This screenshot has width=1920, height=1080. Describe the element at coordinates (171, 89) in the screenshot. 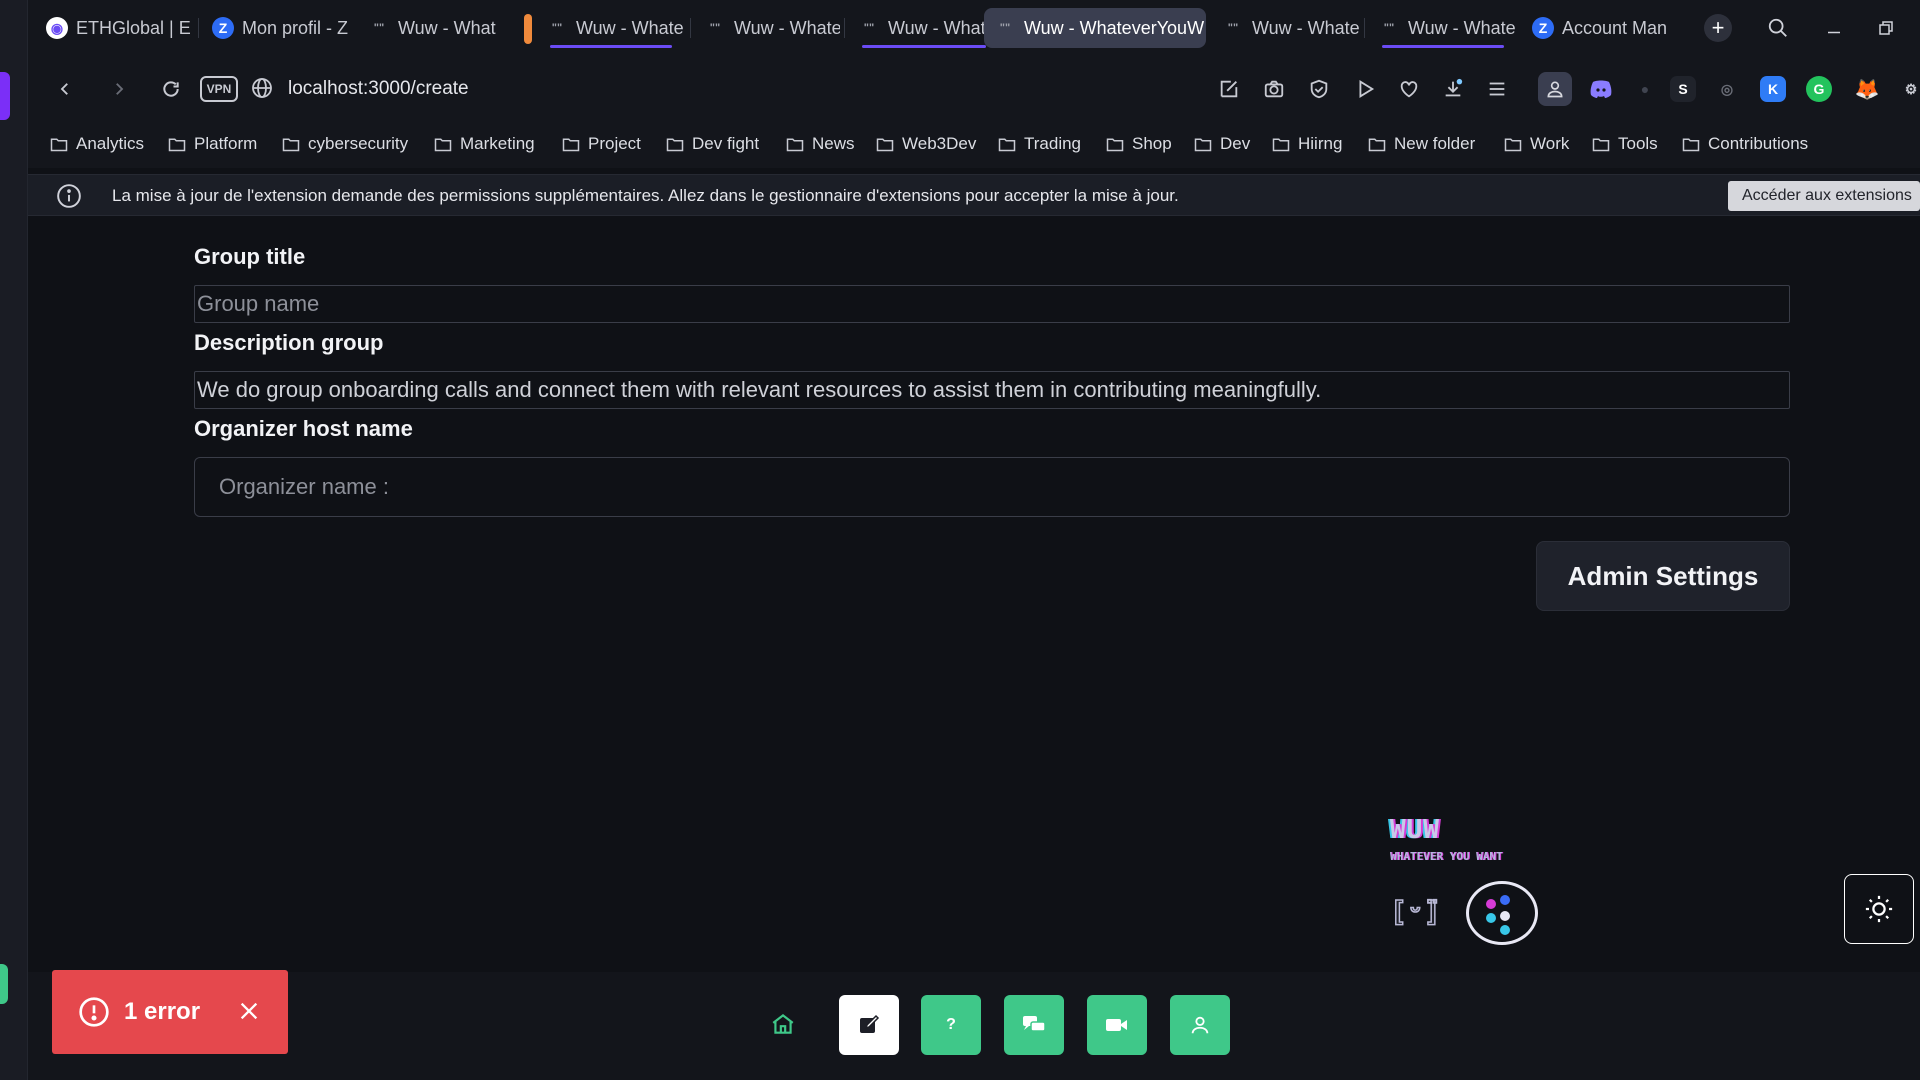

I see `reload-icon` at that location.